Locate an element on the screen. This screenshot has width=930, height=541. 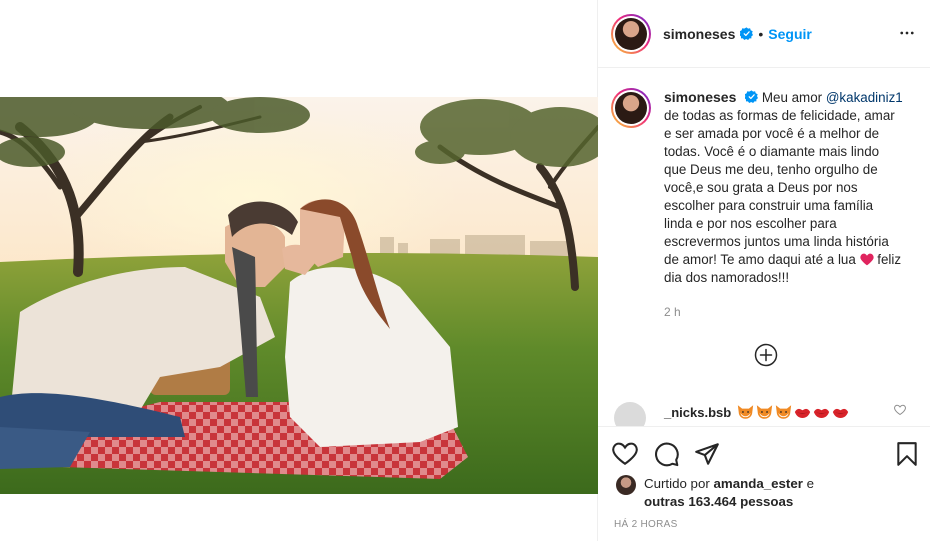
send-icon is located at coordinates (707, 454).